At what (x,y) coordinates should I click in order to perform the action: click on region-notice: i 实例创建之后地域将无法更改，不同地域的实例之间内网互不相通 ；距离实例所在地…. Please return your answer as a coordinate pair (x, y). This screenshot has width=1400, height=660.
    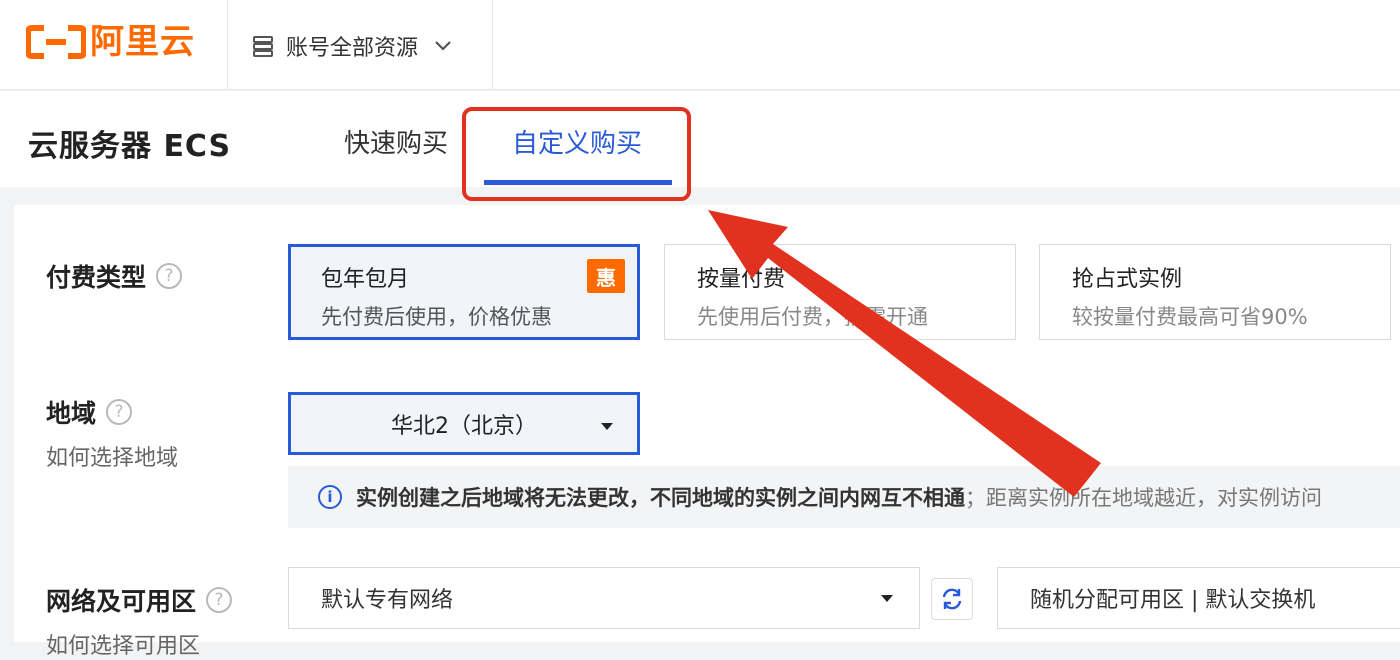
    Looking at the image, I should click on (844, 497).